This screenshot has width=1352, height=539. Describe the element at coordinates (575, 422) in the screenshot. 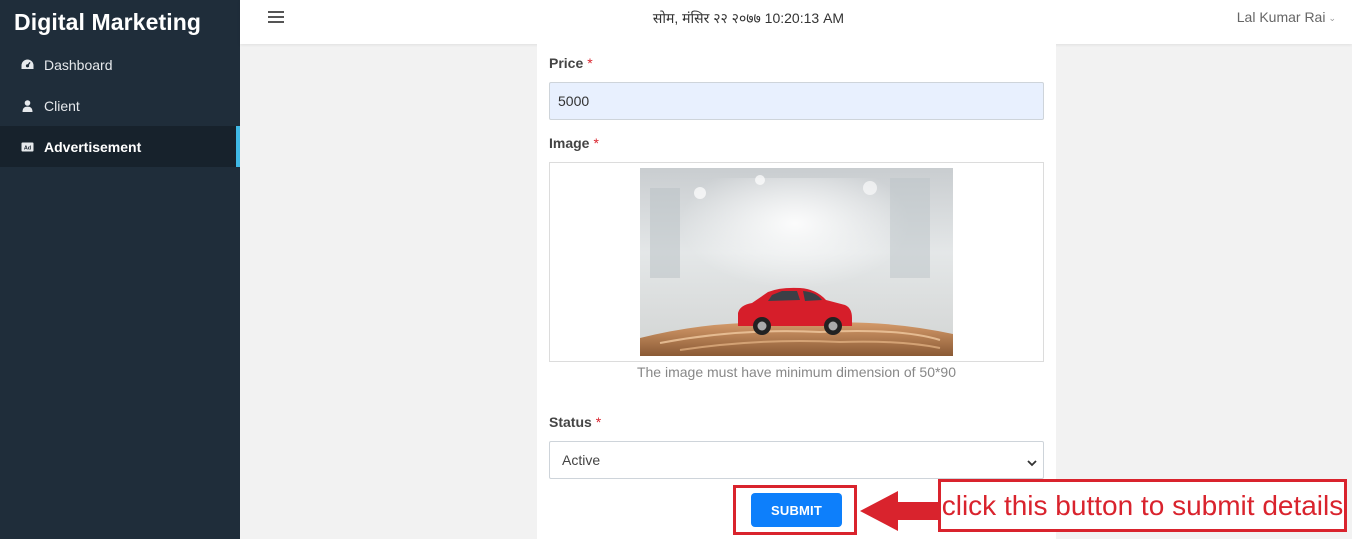

I see `status-label: Status *` at that location.